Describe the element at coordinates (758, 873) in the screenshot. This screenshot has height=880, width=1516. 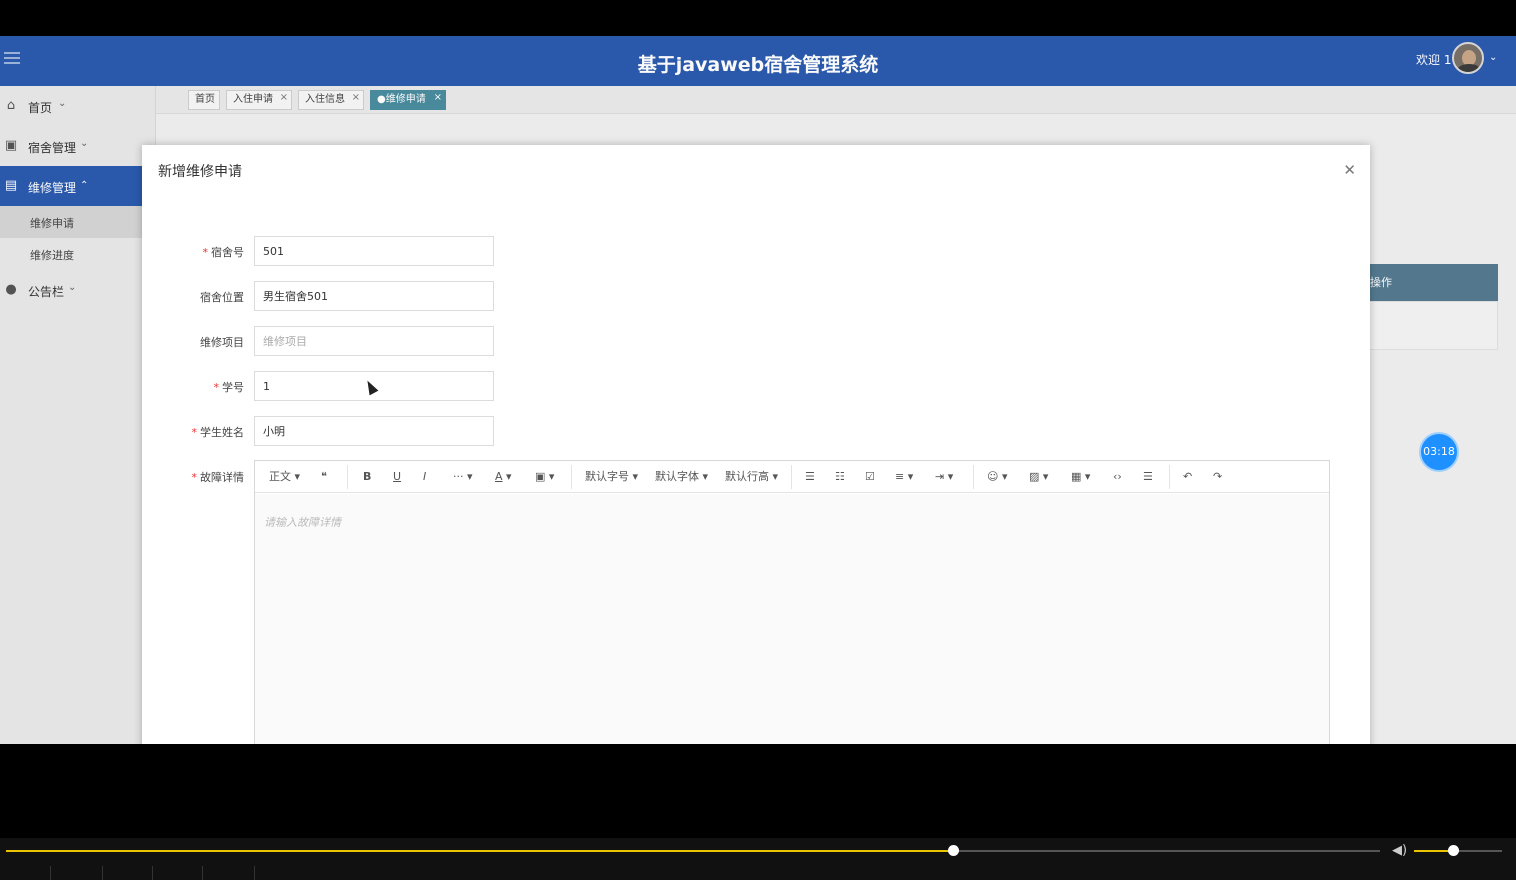
I see `player-segments` at that location.